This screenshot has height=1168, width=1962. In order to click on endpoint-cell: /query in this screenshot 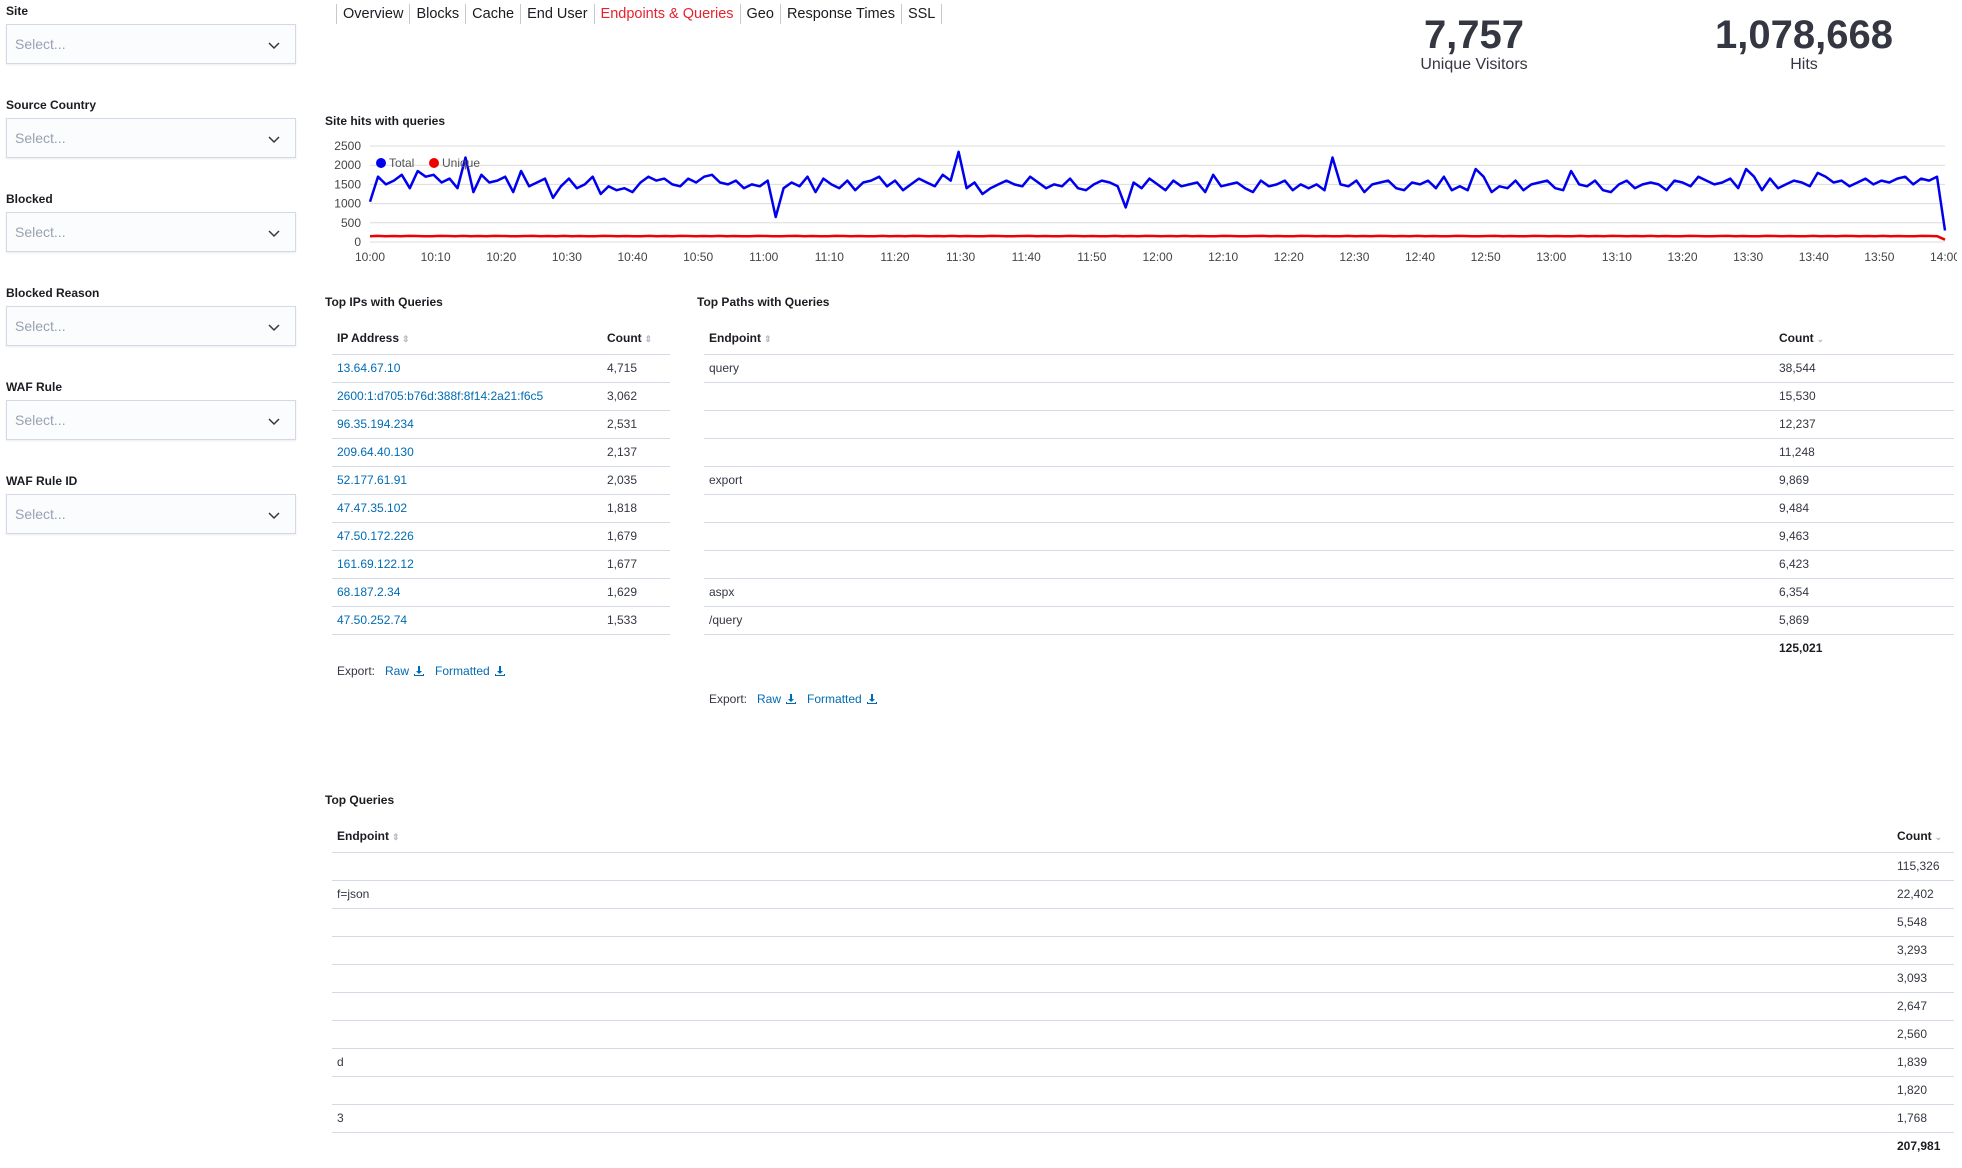, I will do `click(1239, 620)`.